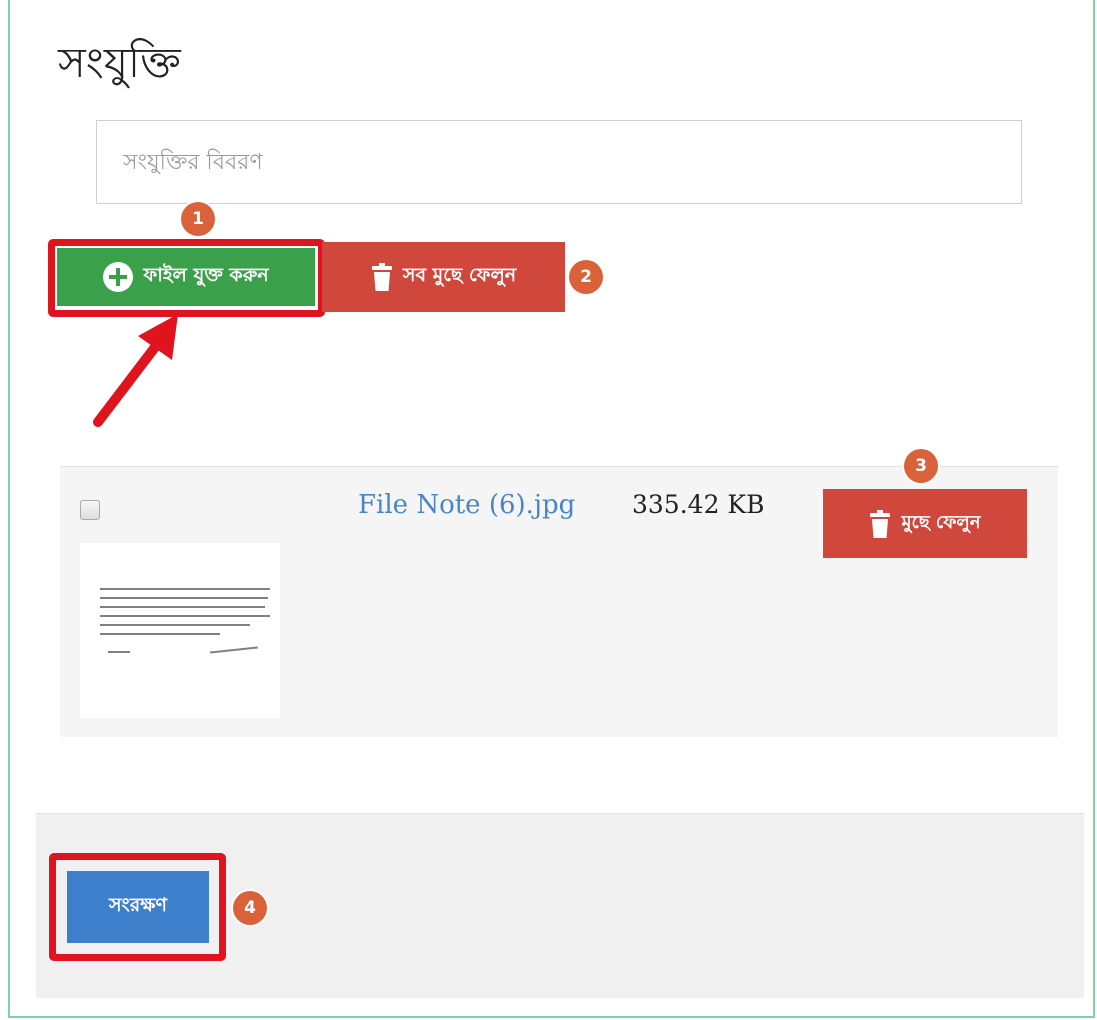  Describe the element at coordinates (119, 62) in the screenshot. I see `section-title: সংযুক্তি` at that location.